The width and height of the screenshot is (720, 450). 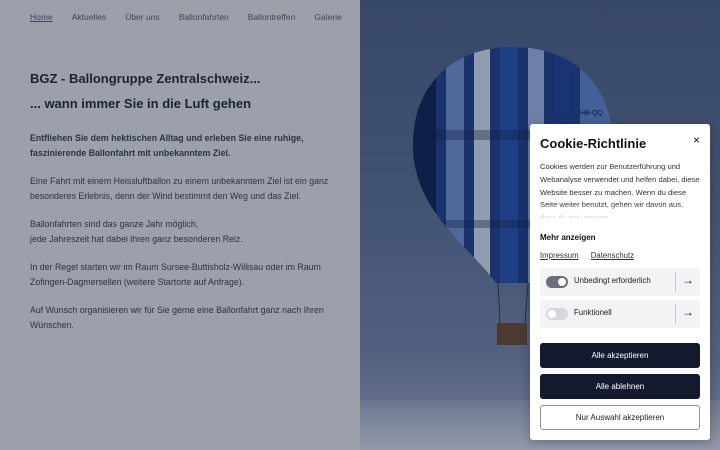 I want to click on nav-item-ballonfahrten: Ballonfahrten, so click(x=204, y=17).